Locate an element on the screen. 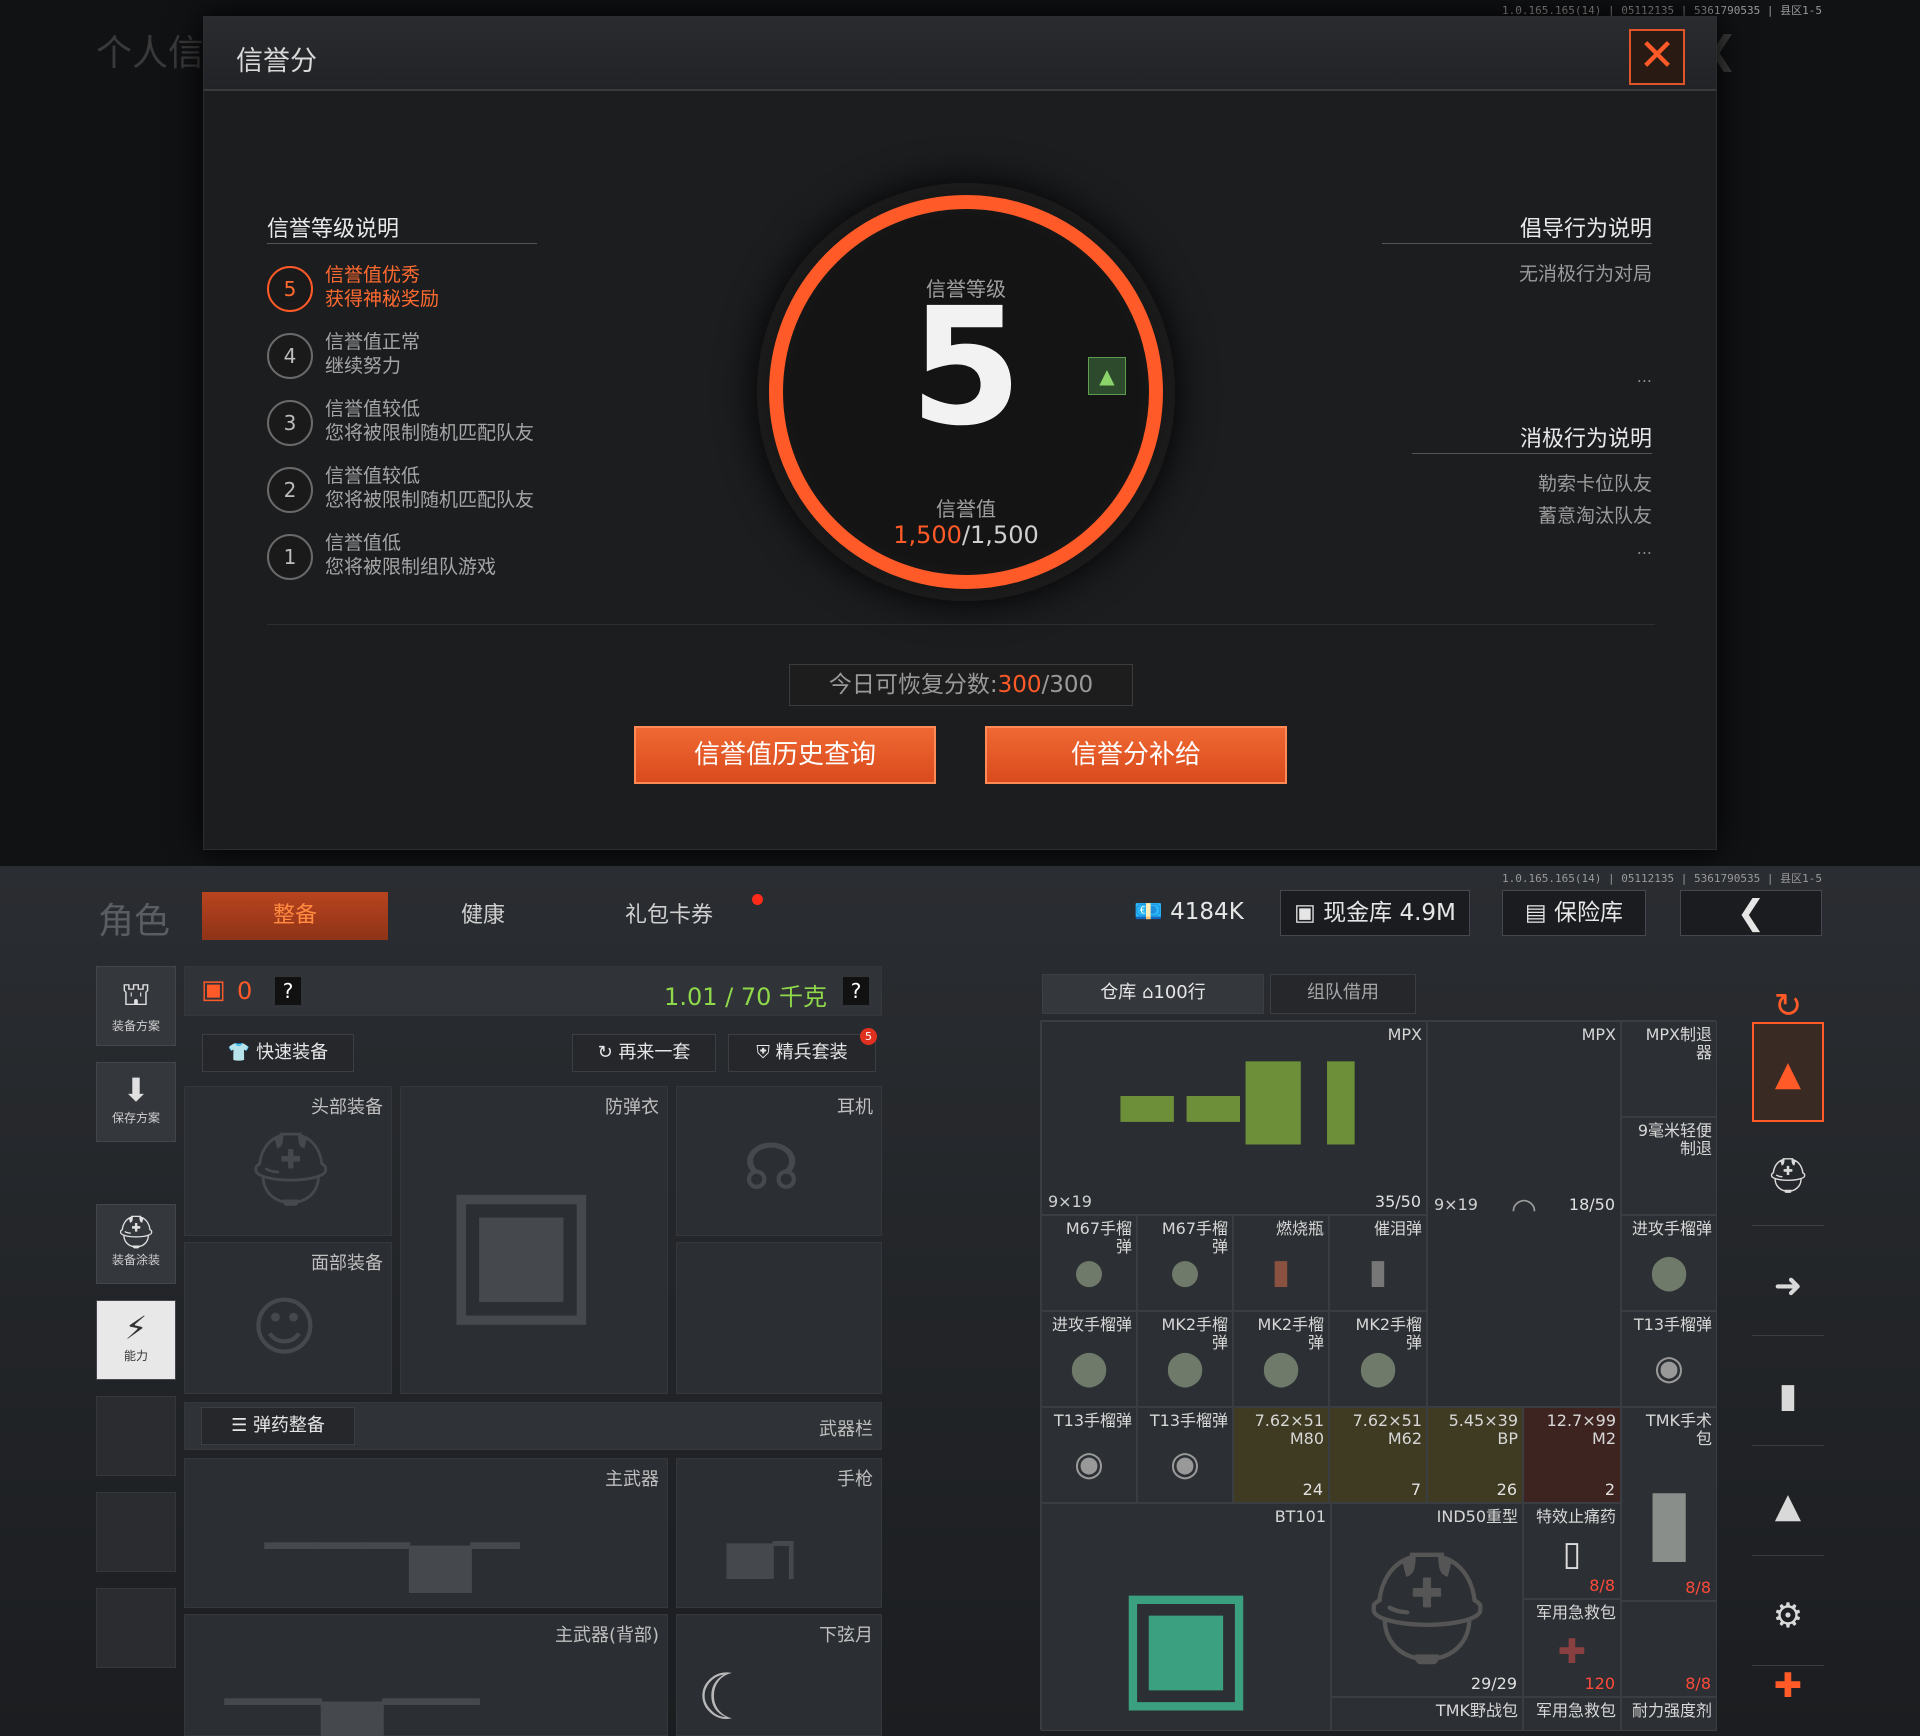 Image resolution: width=1920 pixels, height=1736 pixels. tab-team-borrow: 组队借用 is located at coordinates (1343, 994).